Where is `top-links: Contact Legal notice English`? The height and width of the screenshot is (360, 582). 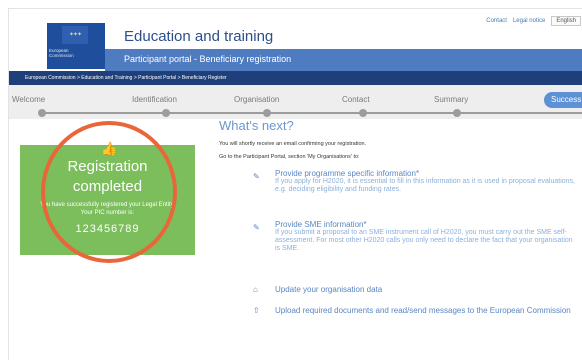 top-links: Contact Legal notice English is located at coordinates (533, 21).